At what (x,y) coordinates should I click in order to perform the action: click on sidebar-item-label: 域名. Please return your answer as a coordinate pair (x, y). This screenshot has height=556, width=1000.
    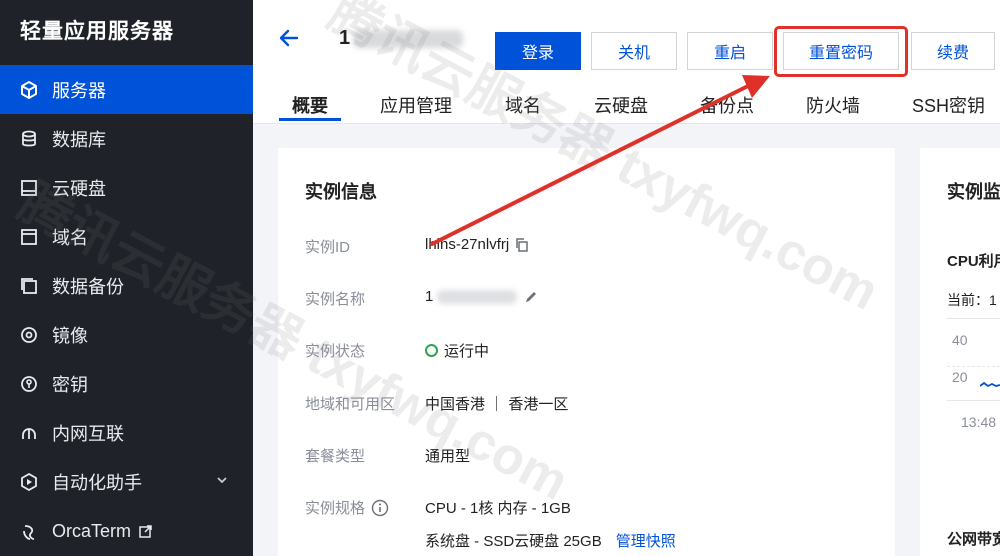
    Looking at the image, I should click on (70, 237).